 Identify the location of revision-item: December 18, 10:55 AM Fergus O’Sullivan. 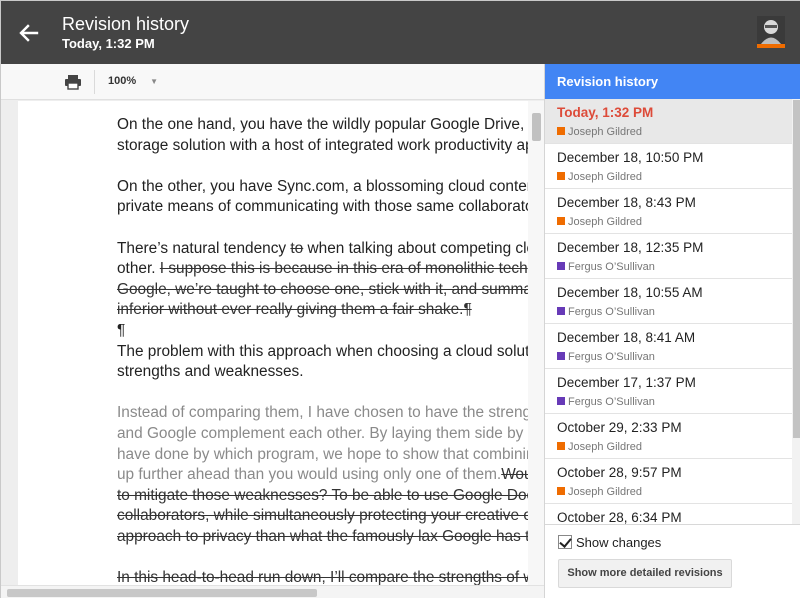
(668, 301).